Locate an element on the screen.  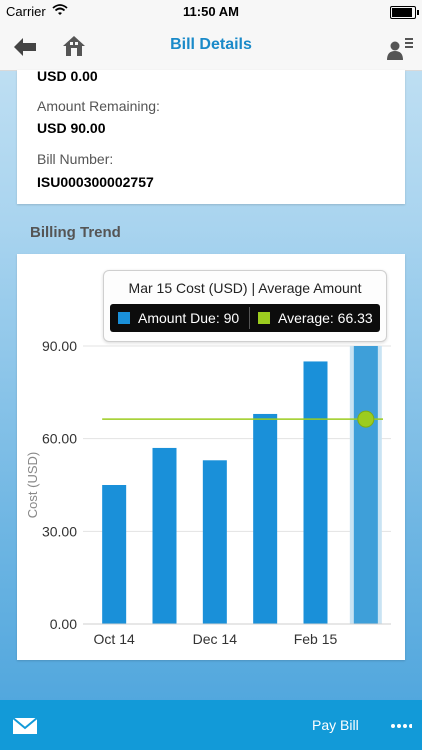
status-bar: Carrier 11:50 AM is located at coordinates (211, 11).